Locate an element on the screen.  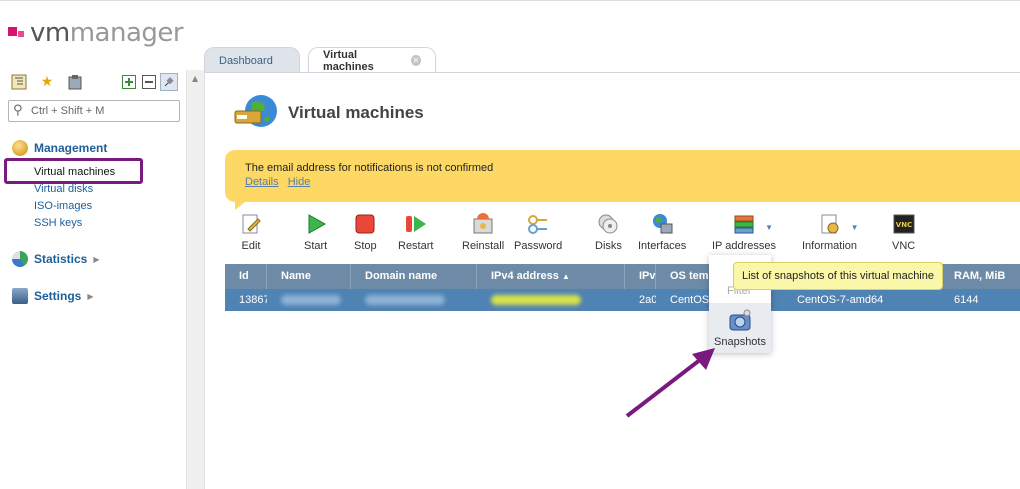
edit-icon is located at coordinates (251, 224).